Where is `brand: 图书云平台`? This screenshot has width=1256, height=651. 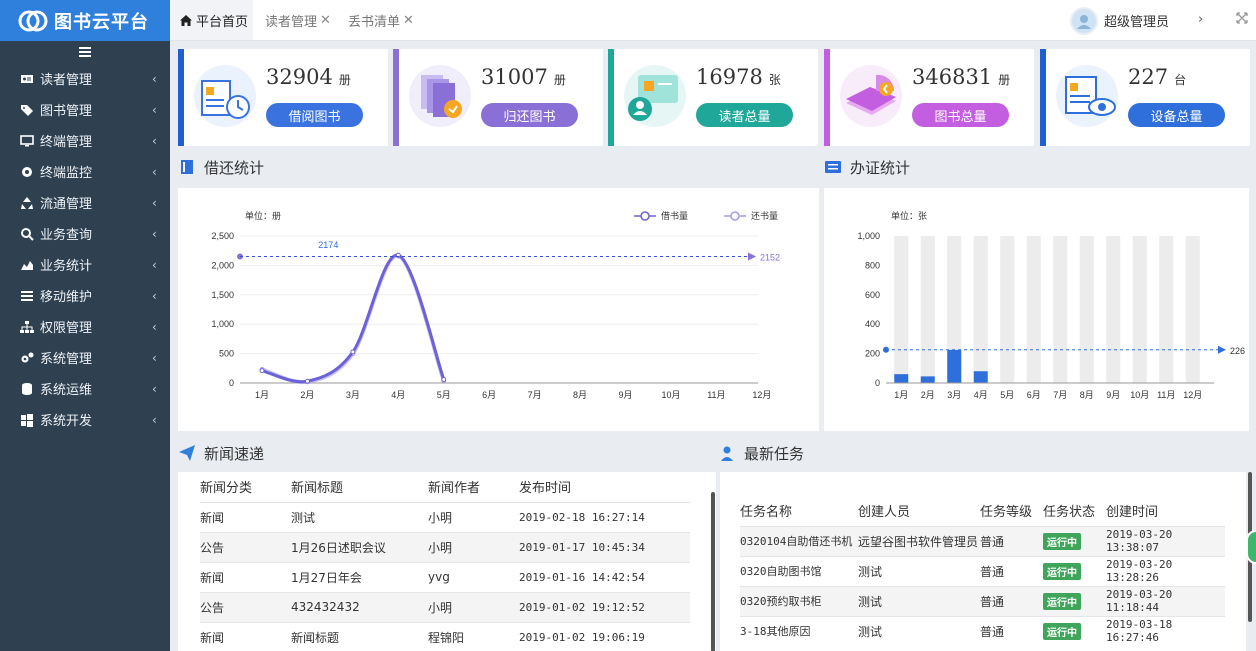
brand: 图书云平台 is located at coordinates (85, 20).